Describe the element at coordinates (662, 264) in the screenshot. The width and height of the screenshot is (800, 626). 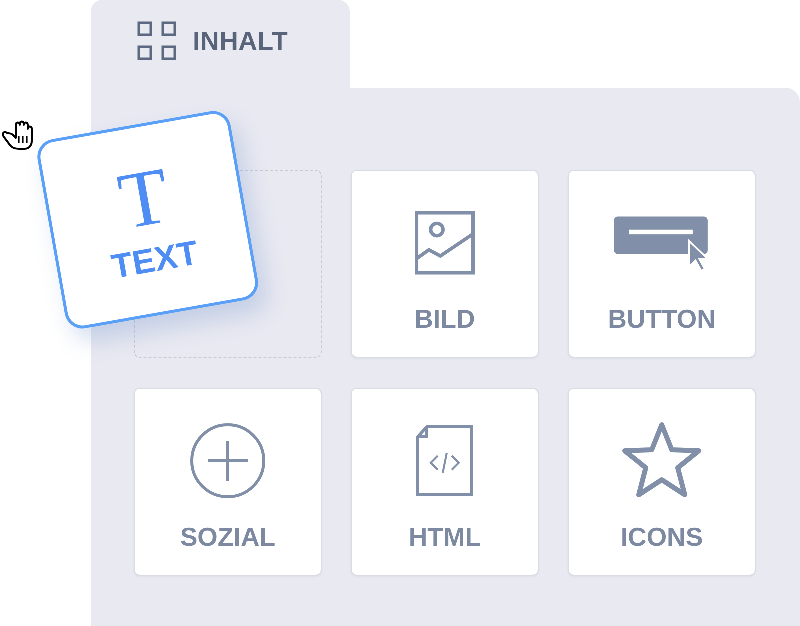
I see `content-block-card: BUTTON` at that location.